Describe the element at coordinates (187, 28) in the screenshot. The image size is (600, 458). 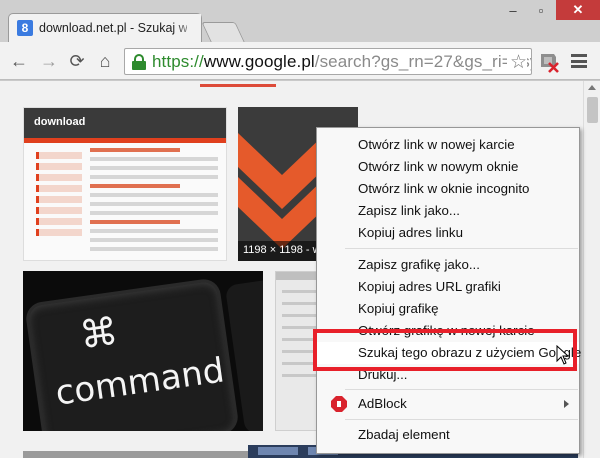
I see `tab-title-fade` at that location.